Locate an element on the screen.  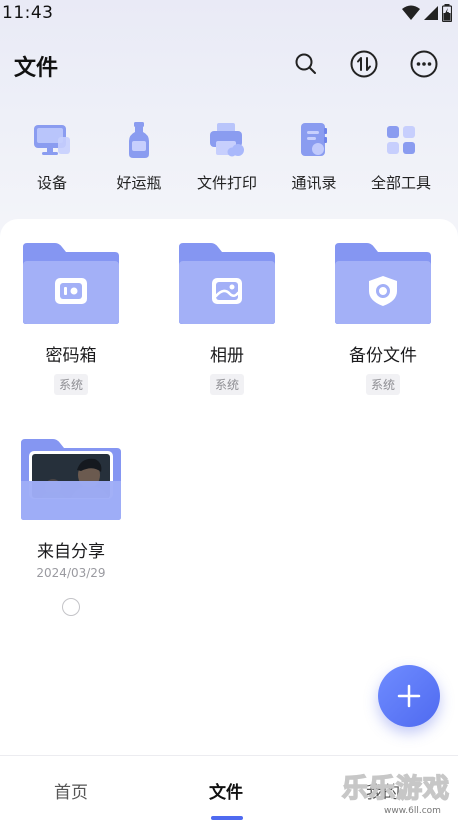
wifi-icon is located at coordinates (411, 12).